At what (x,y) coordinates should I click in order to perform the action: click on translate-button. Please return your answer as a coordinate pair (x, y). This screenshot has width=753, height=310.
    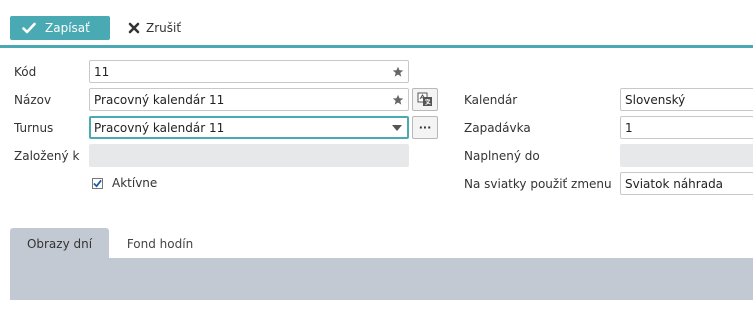
    Looking at the image, I should click on (425, 99).